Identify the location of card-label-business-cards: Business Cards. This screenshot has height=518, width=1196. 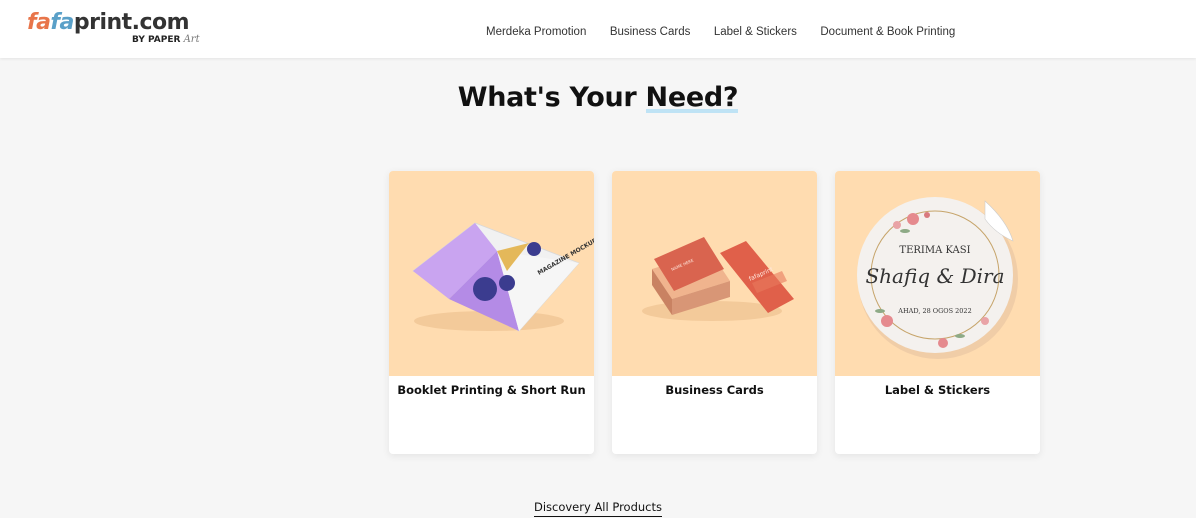
(714, 390).